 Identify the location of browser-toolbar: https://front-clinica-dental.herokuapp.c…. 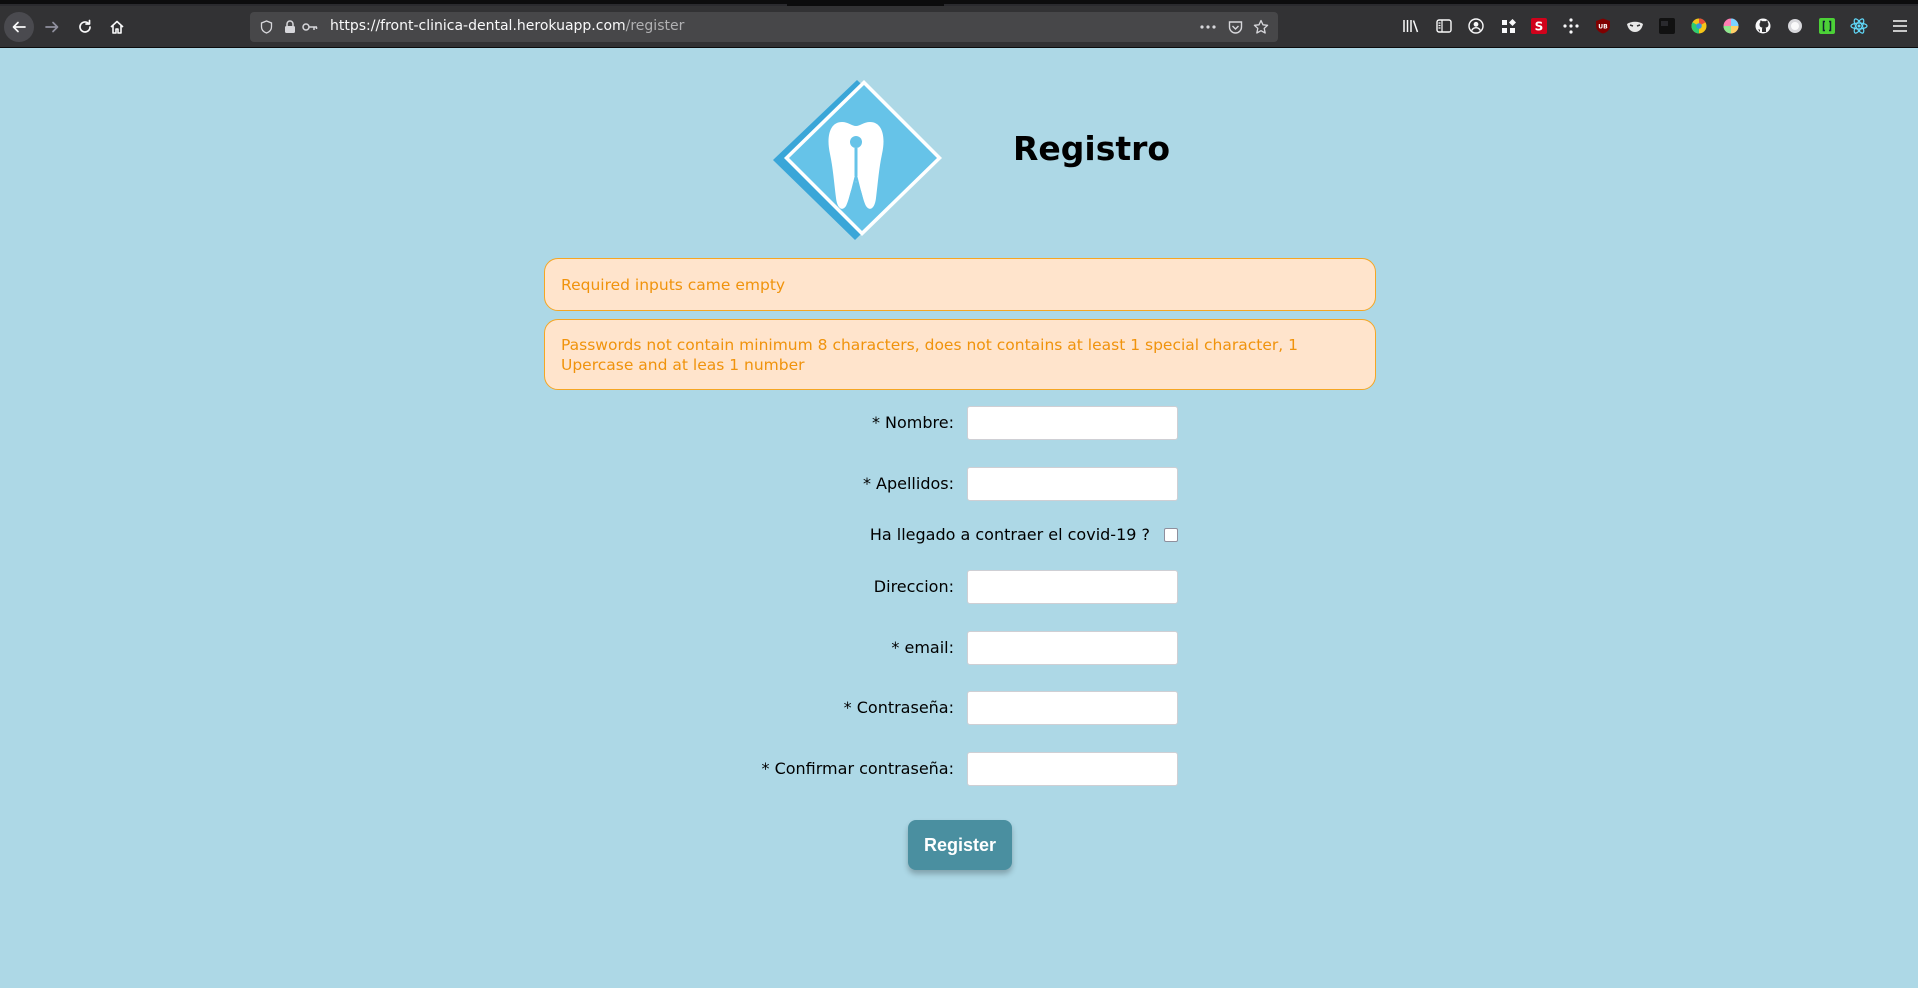
(959, 27).